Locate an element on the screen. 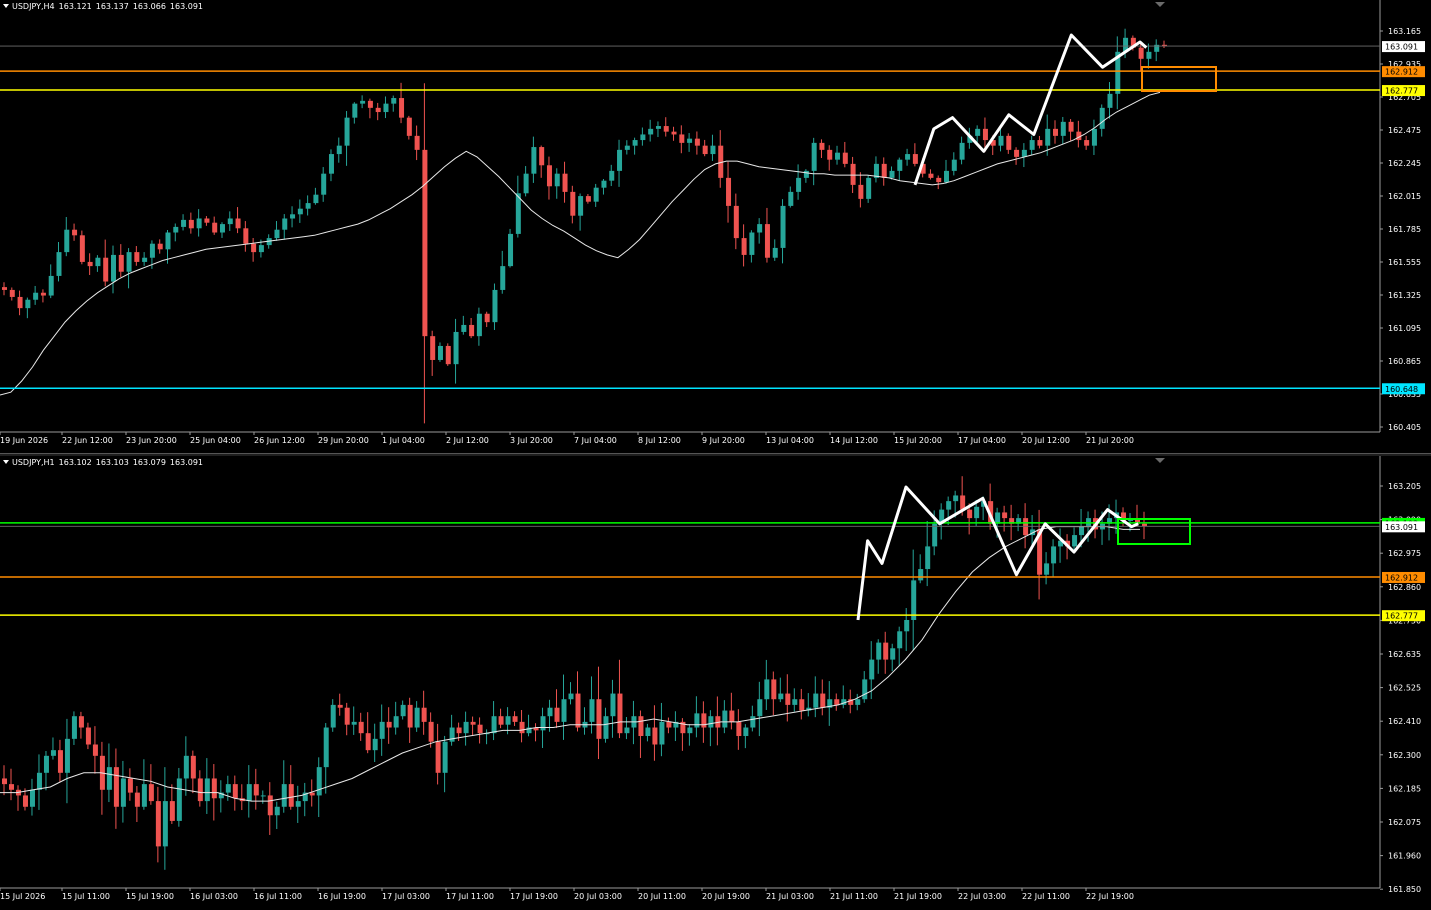  time-tick-label: 22 Jul 19:00 is located at coordinates (1110, 896).